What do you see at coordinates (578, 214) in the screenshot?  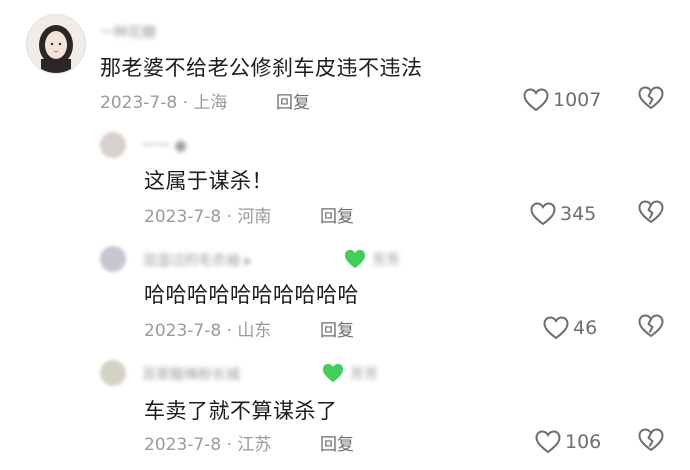 I see `like-count: 345` at bounding box center [578, 214].